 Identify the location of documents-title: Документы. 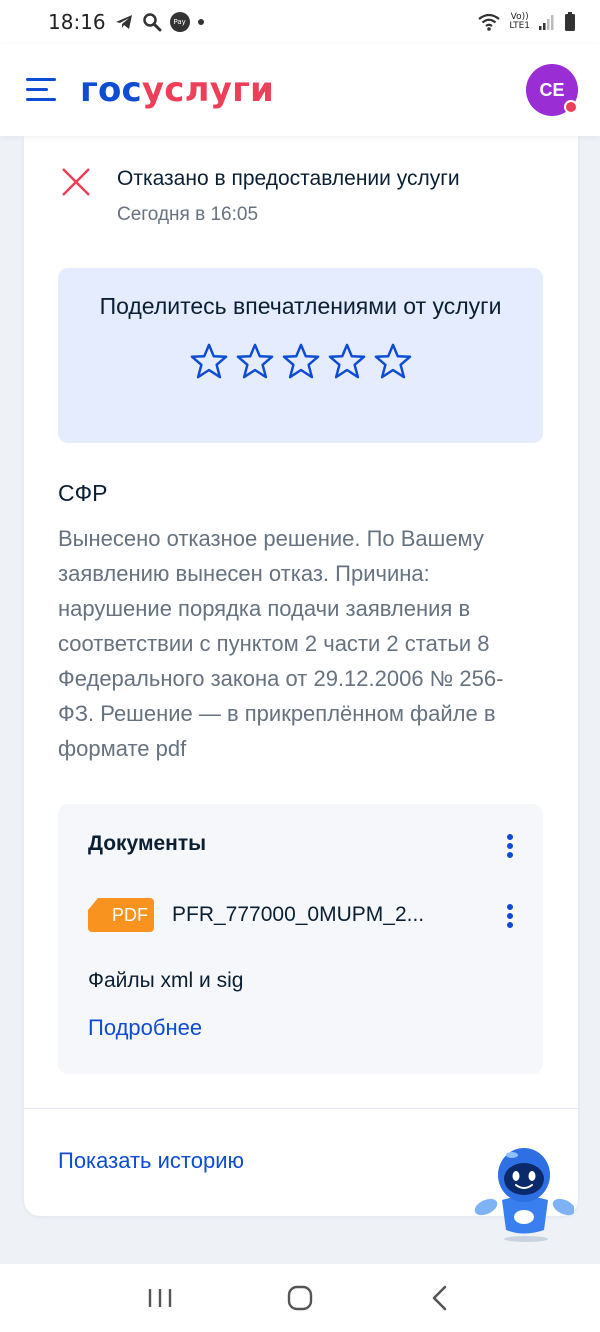
(147, 843).